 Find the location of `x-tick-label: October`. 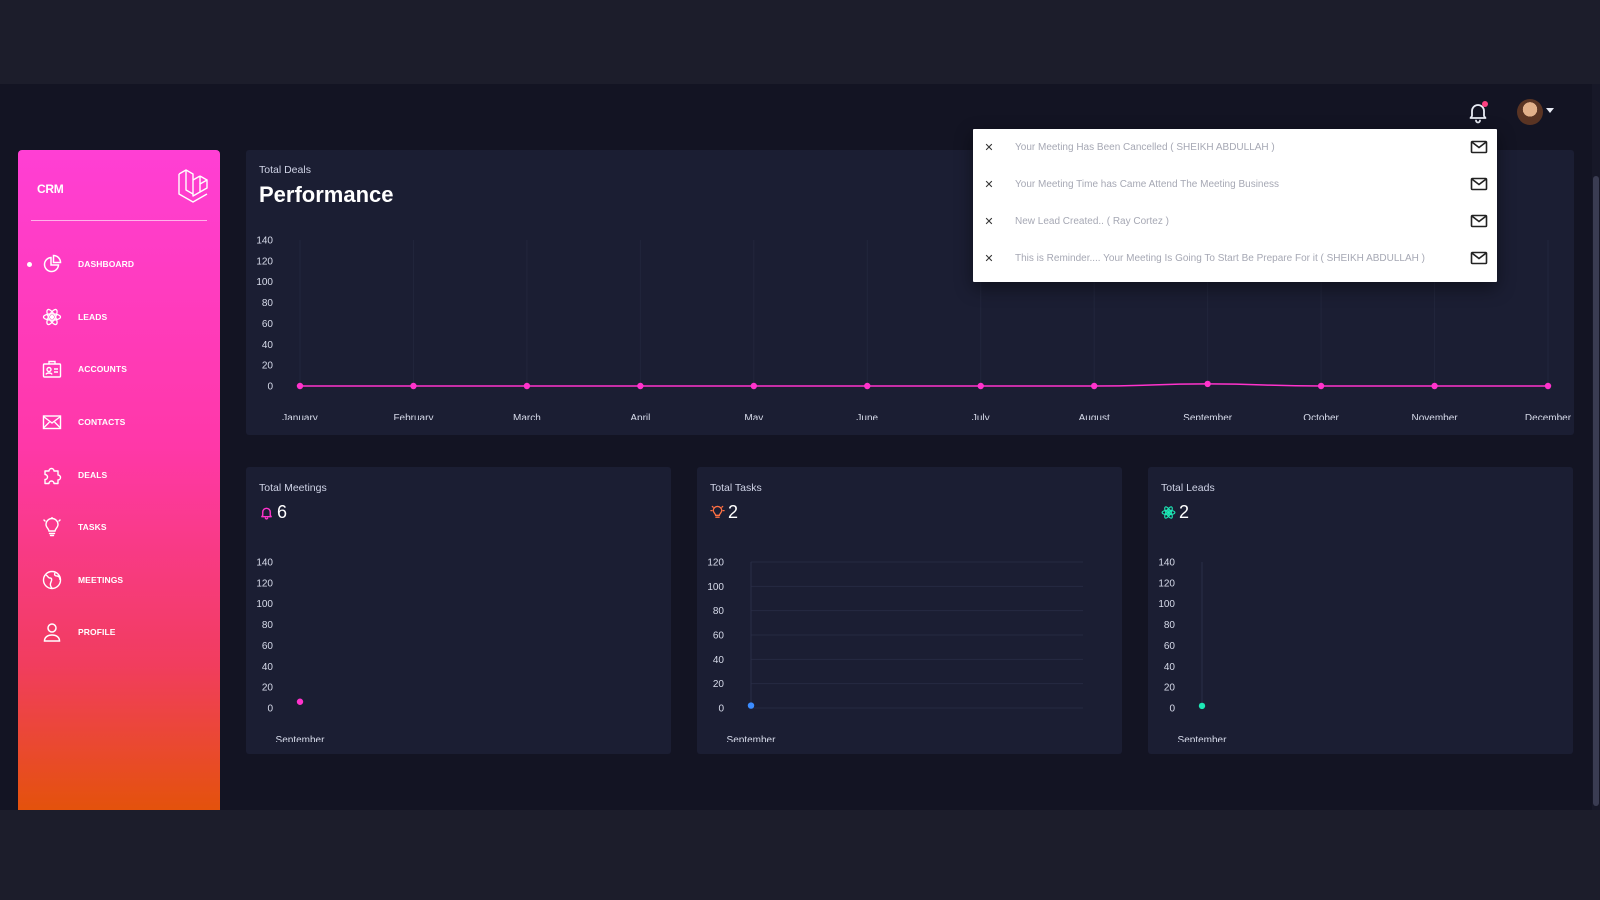

x-tick-label: October is located at coordinates (1321, 416).